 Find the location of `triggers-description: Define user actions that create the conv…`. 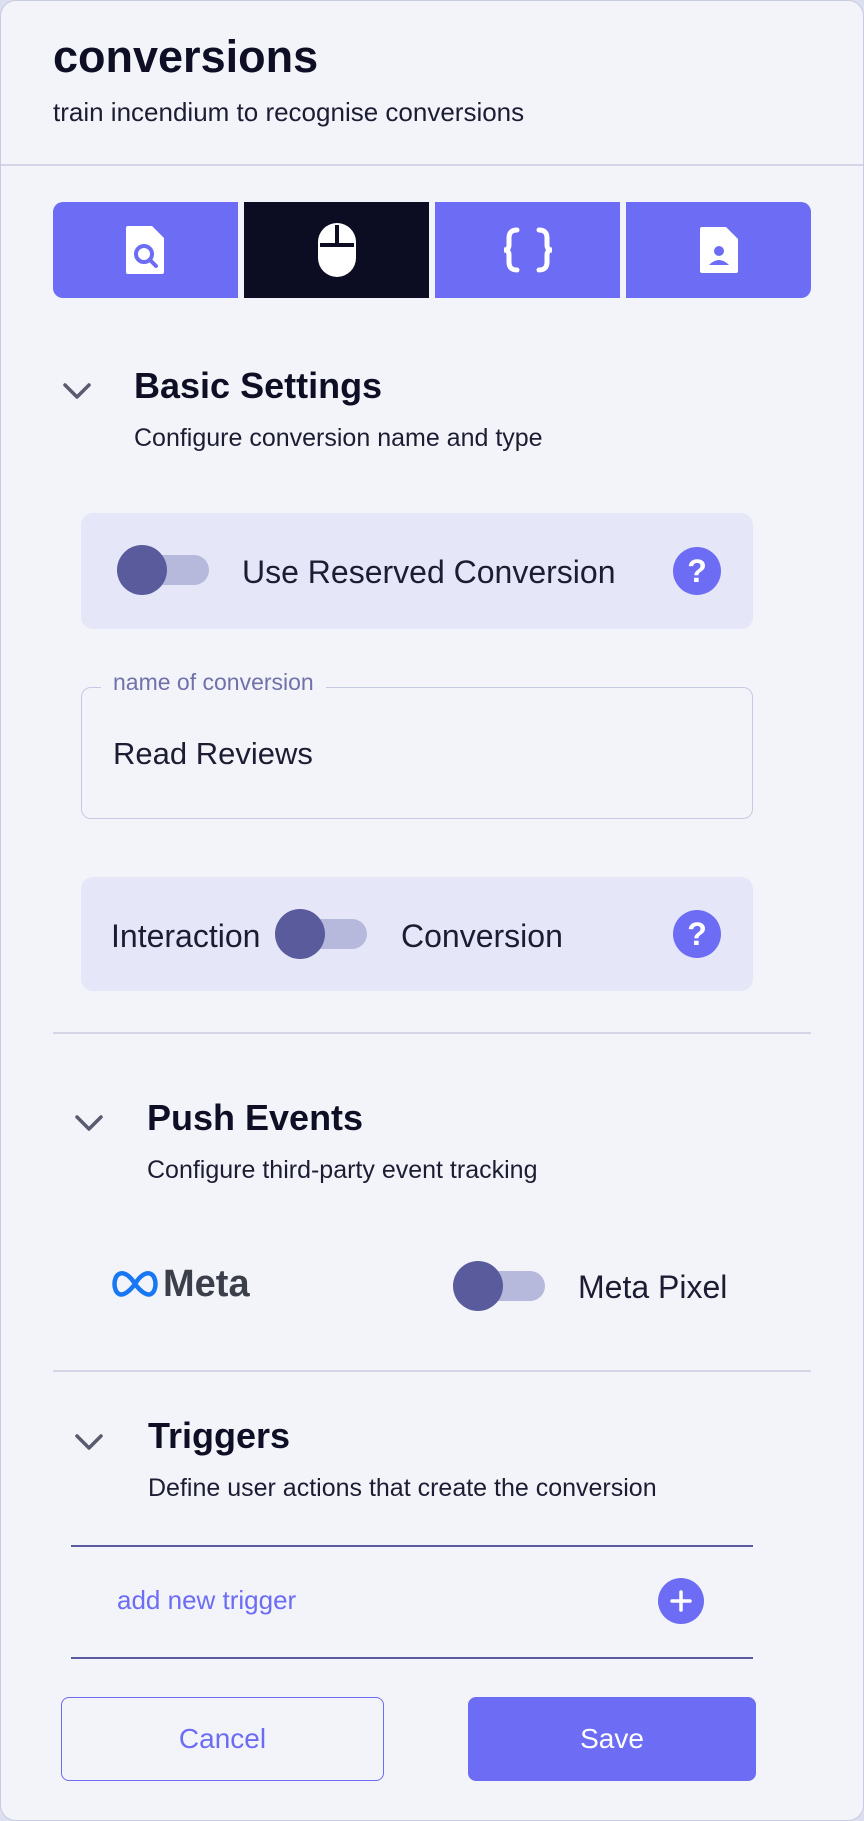

triggers-description: Define user actions that create the conv… is located at coordinates (402, 1488).